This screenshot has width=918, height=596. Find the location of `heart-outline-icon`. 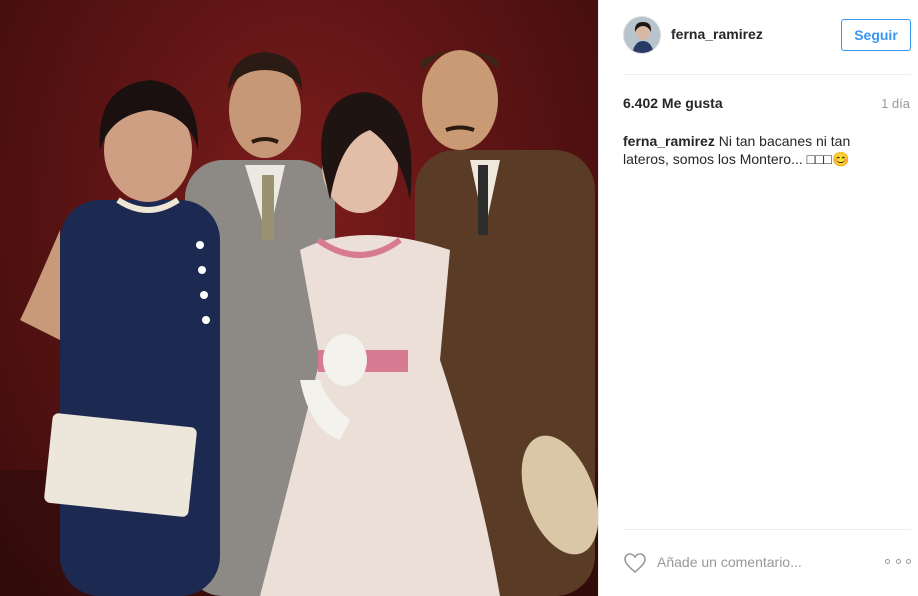

heart-outline-icon is located at coordinates (635, 563).